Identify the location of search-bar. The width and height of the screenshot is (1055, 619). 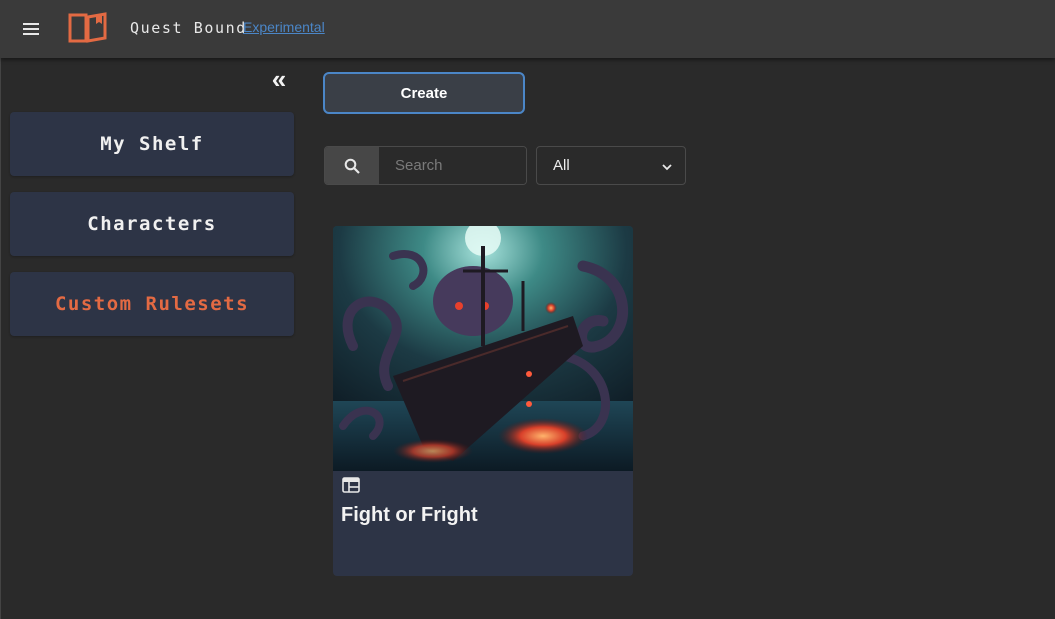
(425, 165).